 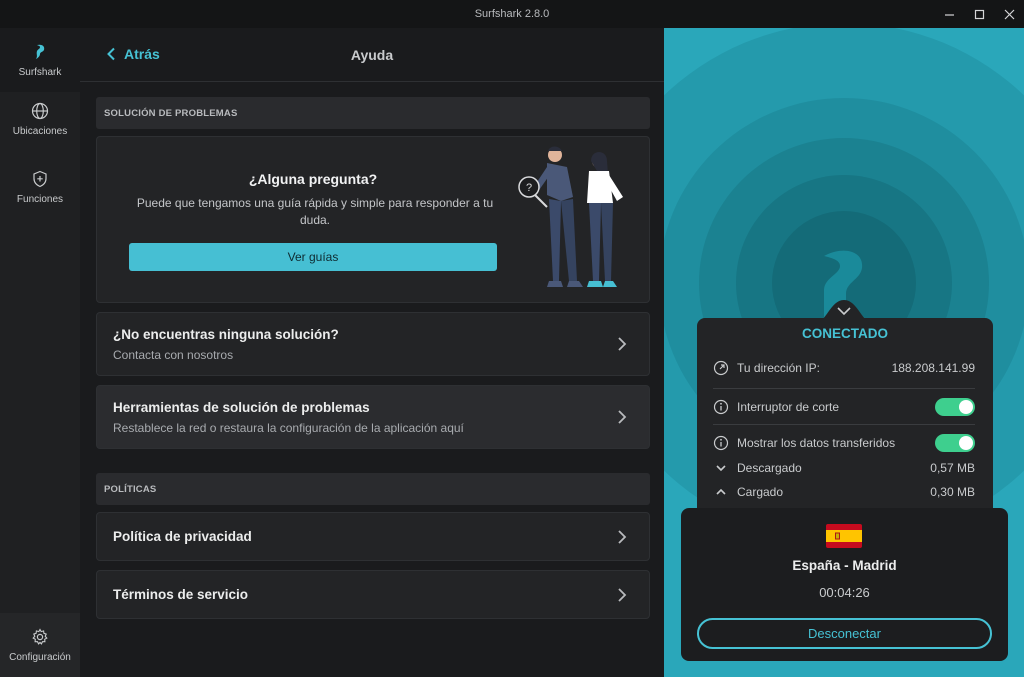 I want to click on close-button, so click(x=1009, y=14).